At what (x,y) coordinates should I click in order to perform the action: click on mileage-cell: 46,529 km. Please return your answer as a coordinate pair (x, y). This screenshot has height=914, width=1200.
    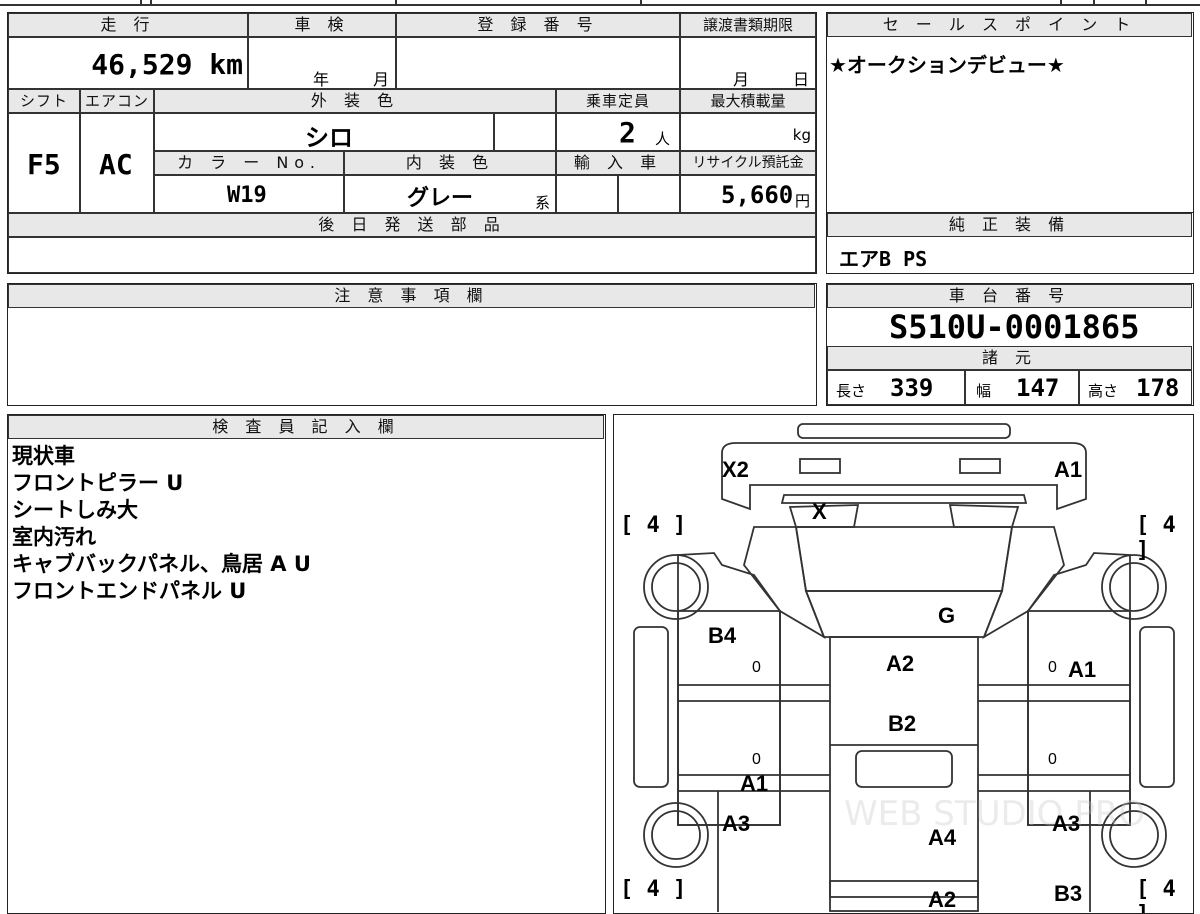
    Looking at the image, I should click on (128, 63).